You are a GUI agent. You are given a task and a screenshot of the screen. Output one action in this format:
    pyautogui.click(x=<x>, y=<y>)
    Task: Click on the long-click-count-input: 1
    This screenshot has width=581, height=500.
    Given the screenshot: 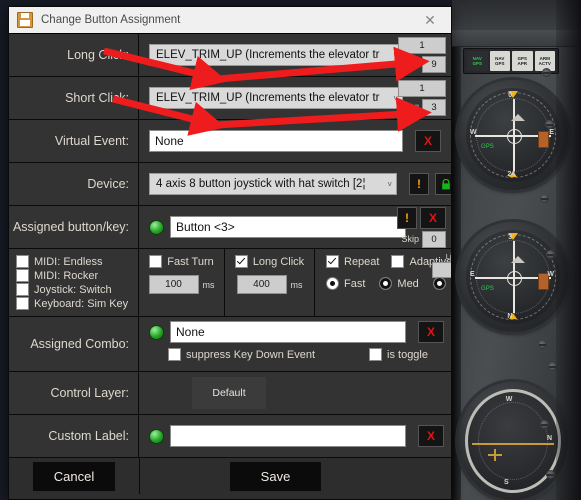 What is the action you would take?
    pyautogui.click(x=422, y=45)
    